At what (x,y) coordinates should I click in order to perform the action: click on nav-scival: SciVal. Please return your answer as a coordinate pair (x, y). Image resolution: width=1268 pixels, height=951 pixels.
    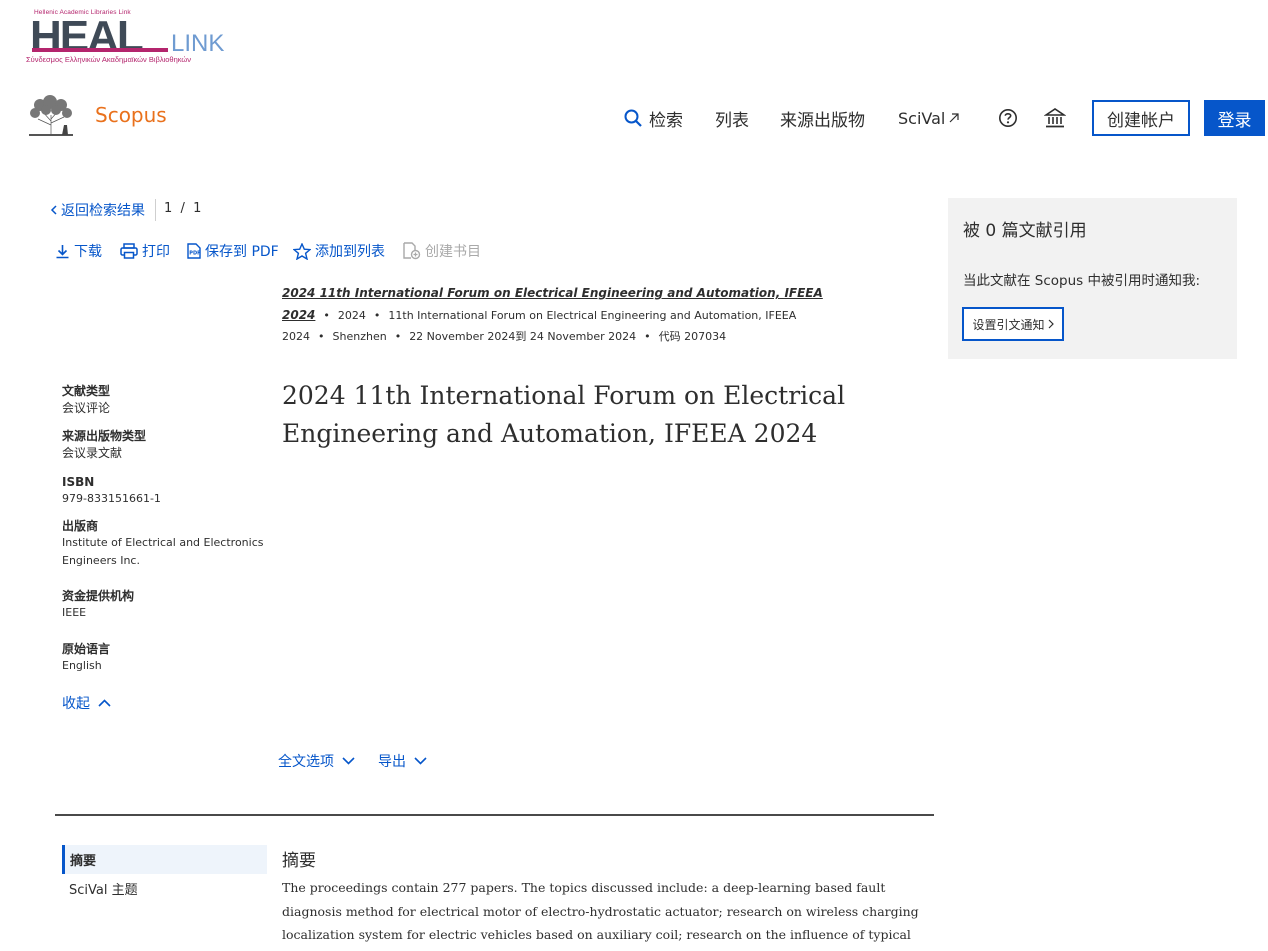
    Looking at the image, I should click on (928, 118).